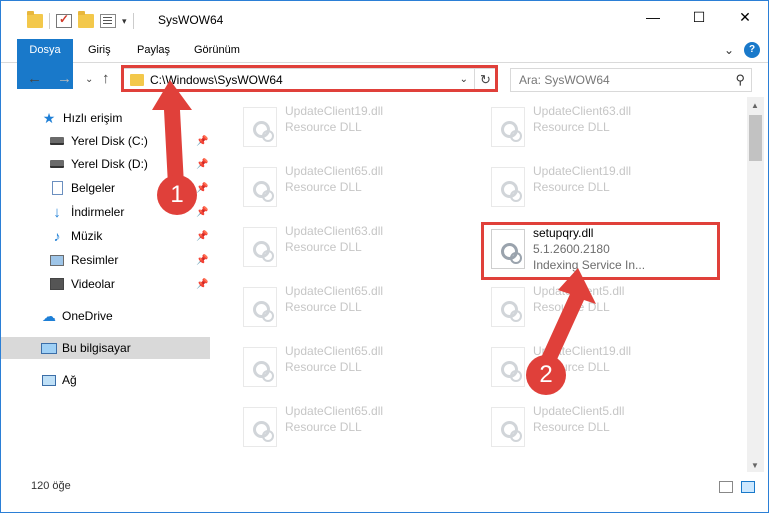 Image resolution: width=769 pixels, height=513 pixels. Describe the element at coordinates (105, 118) in the screenshot. I see `sidebar-item-quick-access: ★ Hızlı erişim` at that location.